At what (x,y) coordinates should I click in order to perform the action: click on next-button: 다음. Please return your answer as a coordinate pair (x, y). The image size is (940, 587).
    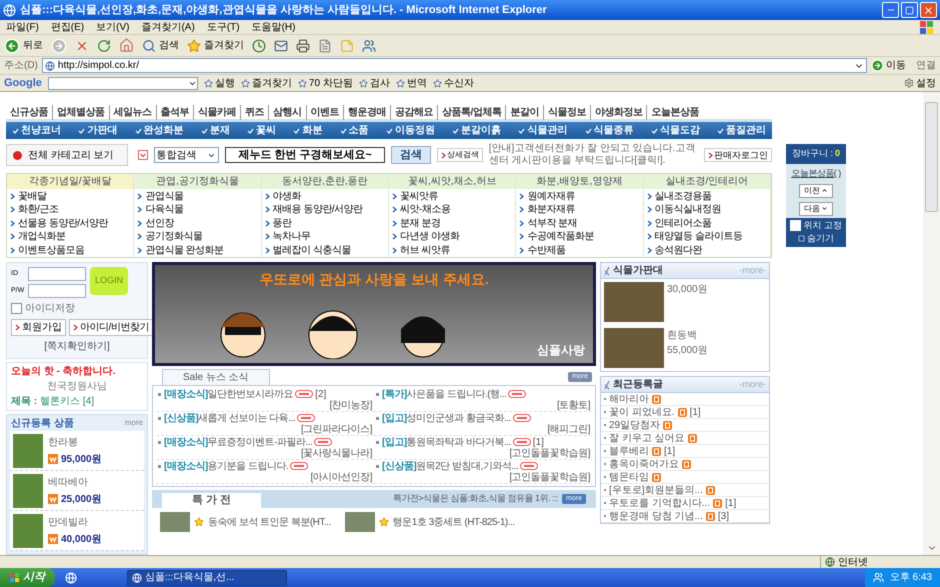
    Looking at the image, I should click on (816, 209).